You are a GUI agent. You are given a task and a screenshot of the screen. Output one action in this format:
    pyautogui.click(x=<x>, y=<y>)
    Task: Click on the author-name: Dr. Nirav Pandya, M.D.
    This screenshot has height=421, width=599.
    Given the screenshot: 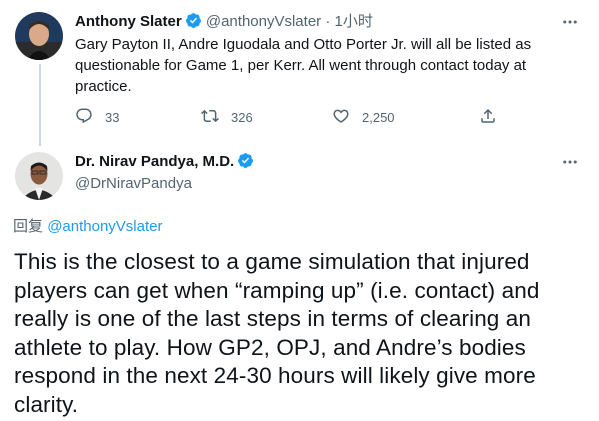 What is the action you would take?
    pyautogui.click(x=154, y=161)
    